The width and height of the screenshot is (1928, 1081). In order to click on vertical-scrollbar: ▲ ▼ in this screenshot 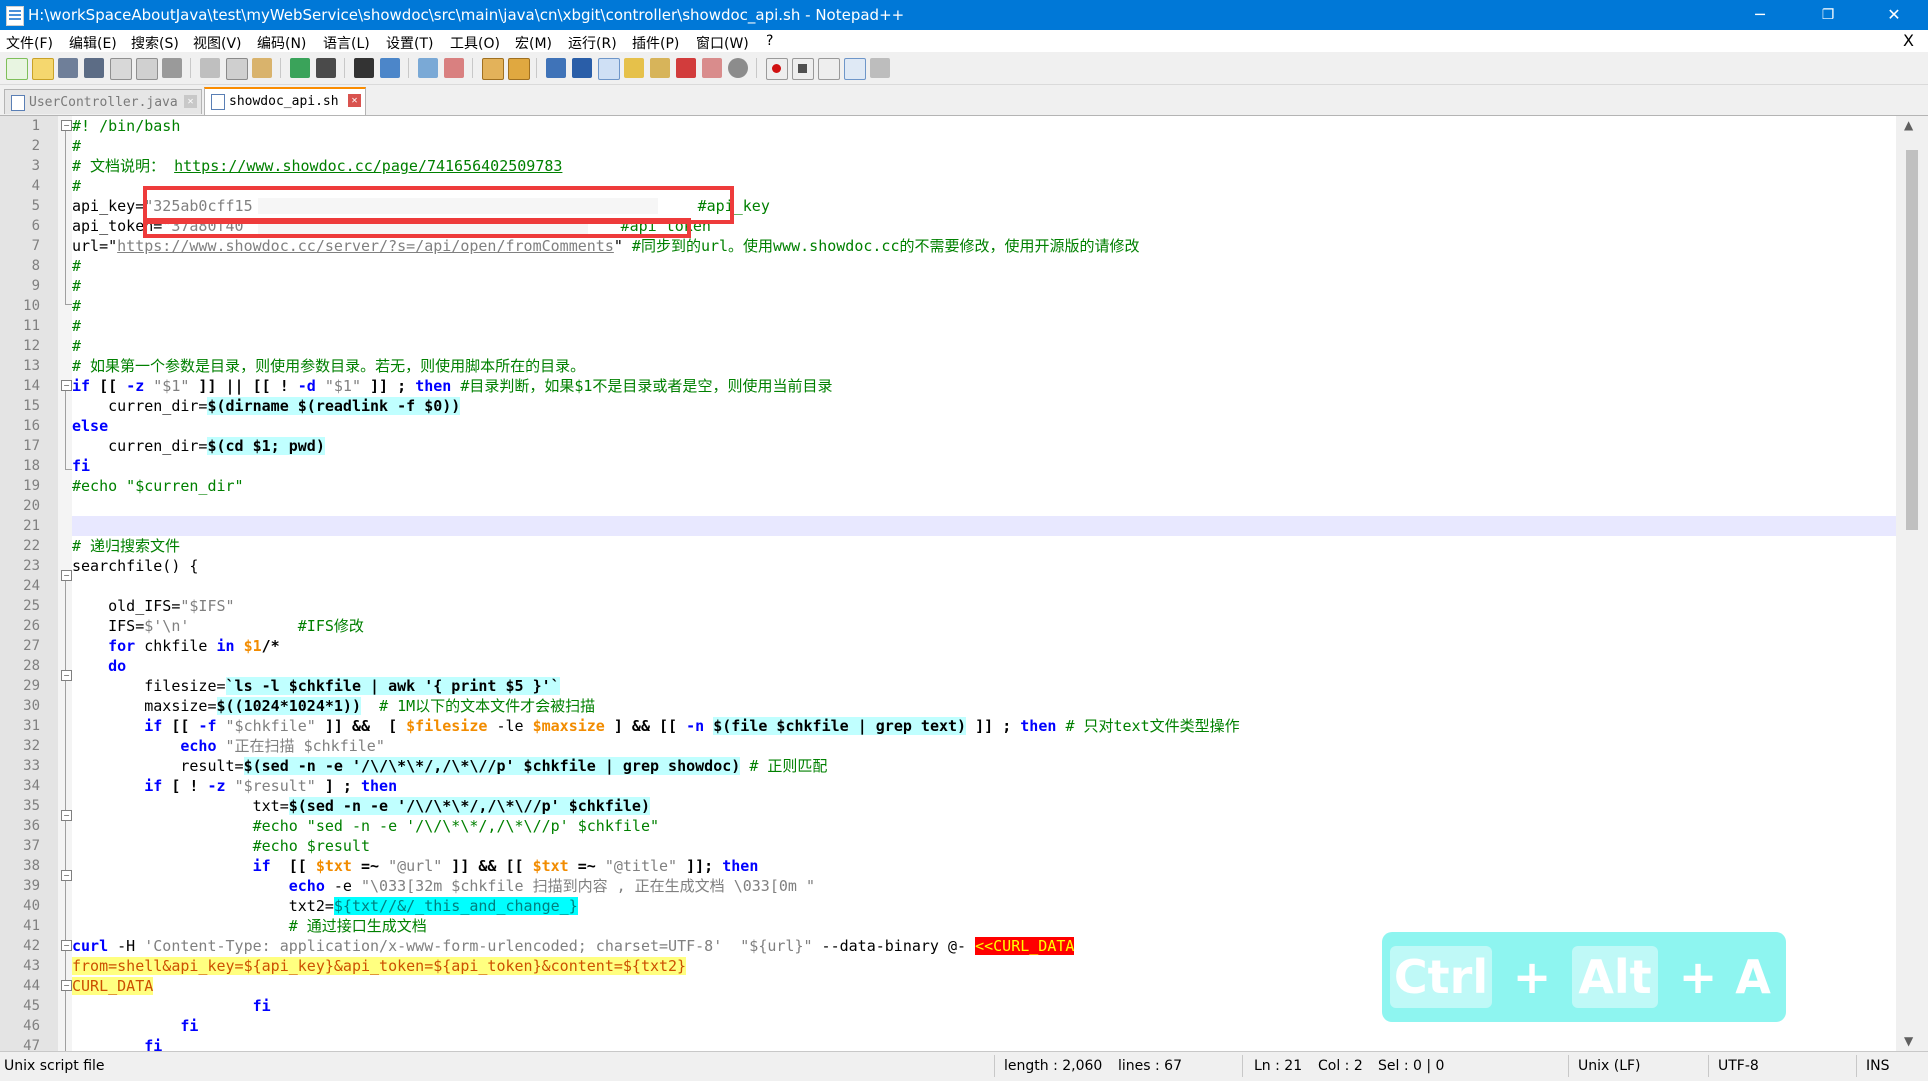, I will do `click(1912, 583)`.